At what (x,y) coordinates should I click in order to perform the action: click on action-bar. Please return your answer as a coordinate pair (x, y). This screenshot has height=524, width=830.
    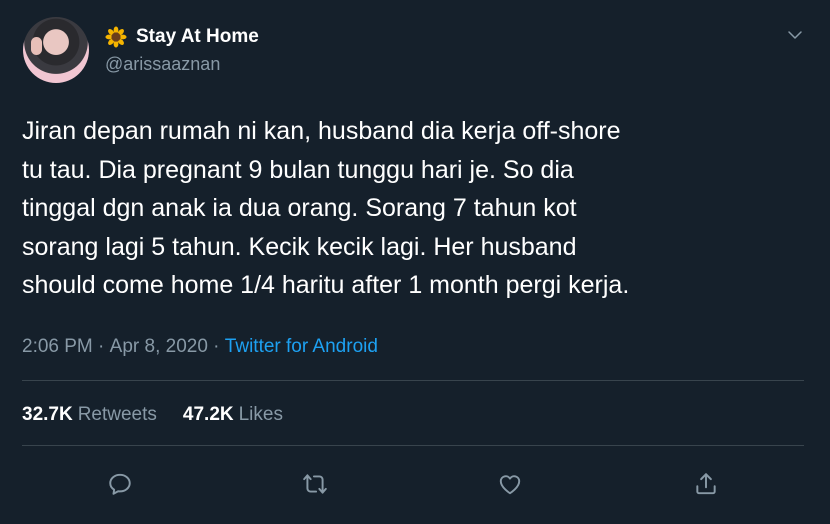
    Looking at the image, I should click on (415, 484).